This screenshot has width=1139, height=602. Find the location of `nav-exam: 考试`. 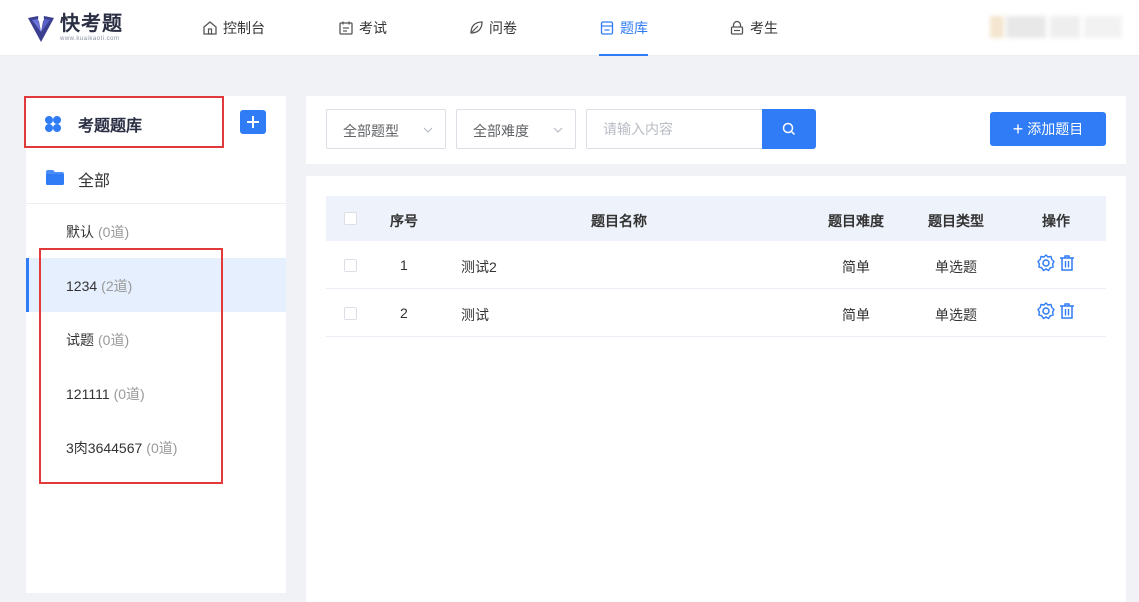

nav-exam: 考试 is located at coordinates (362, 28).